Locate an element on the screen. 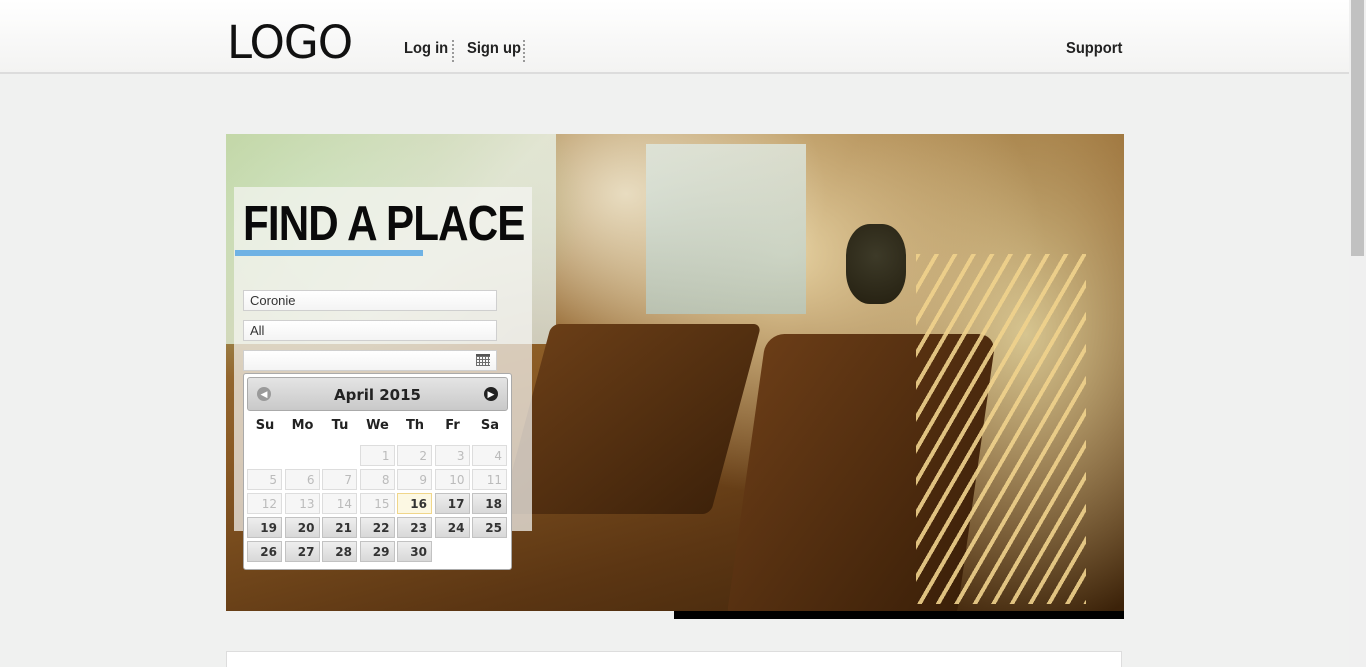 This screenshot has height=667, width=1366. vertical-scrollbar is located at coordinates (1357, 333).